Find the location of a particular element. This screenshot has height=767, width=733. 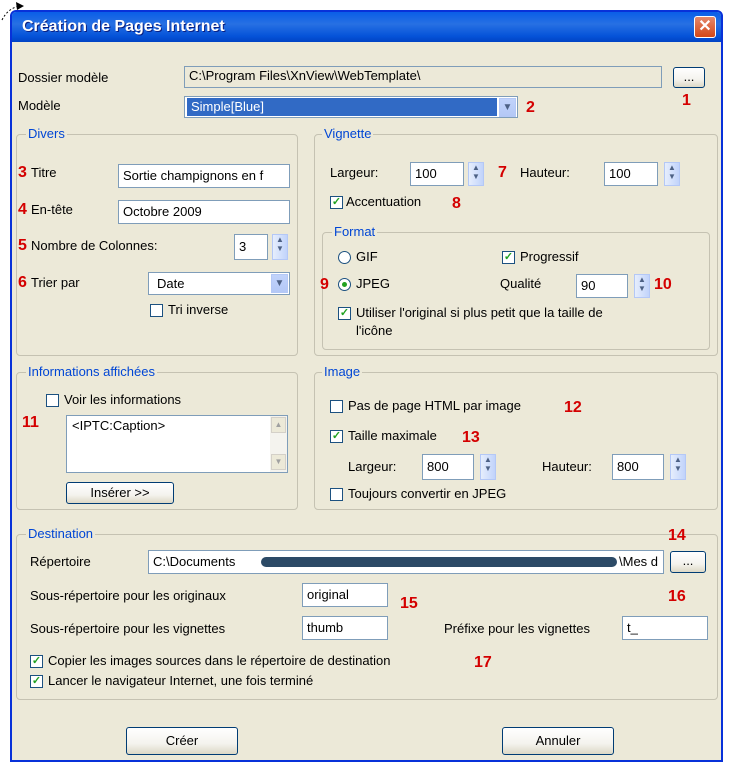

annotation-13: 13 is located at coordinates (471, 437).